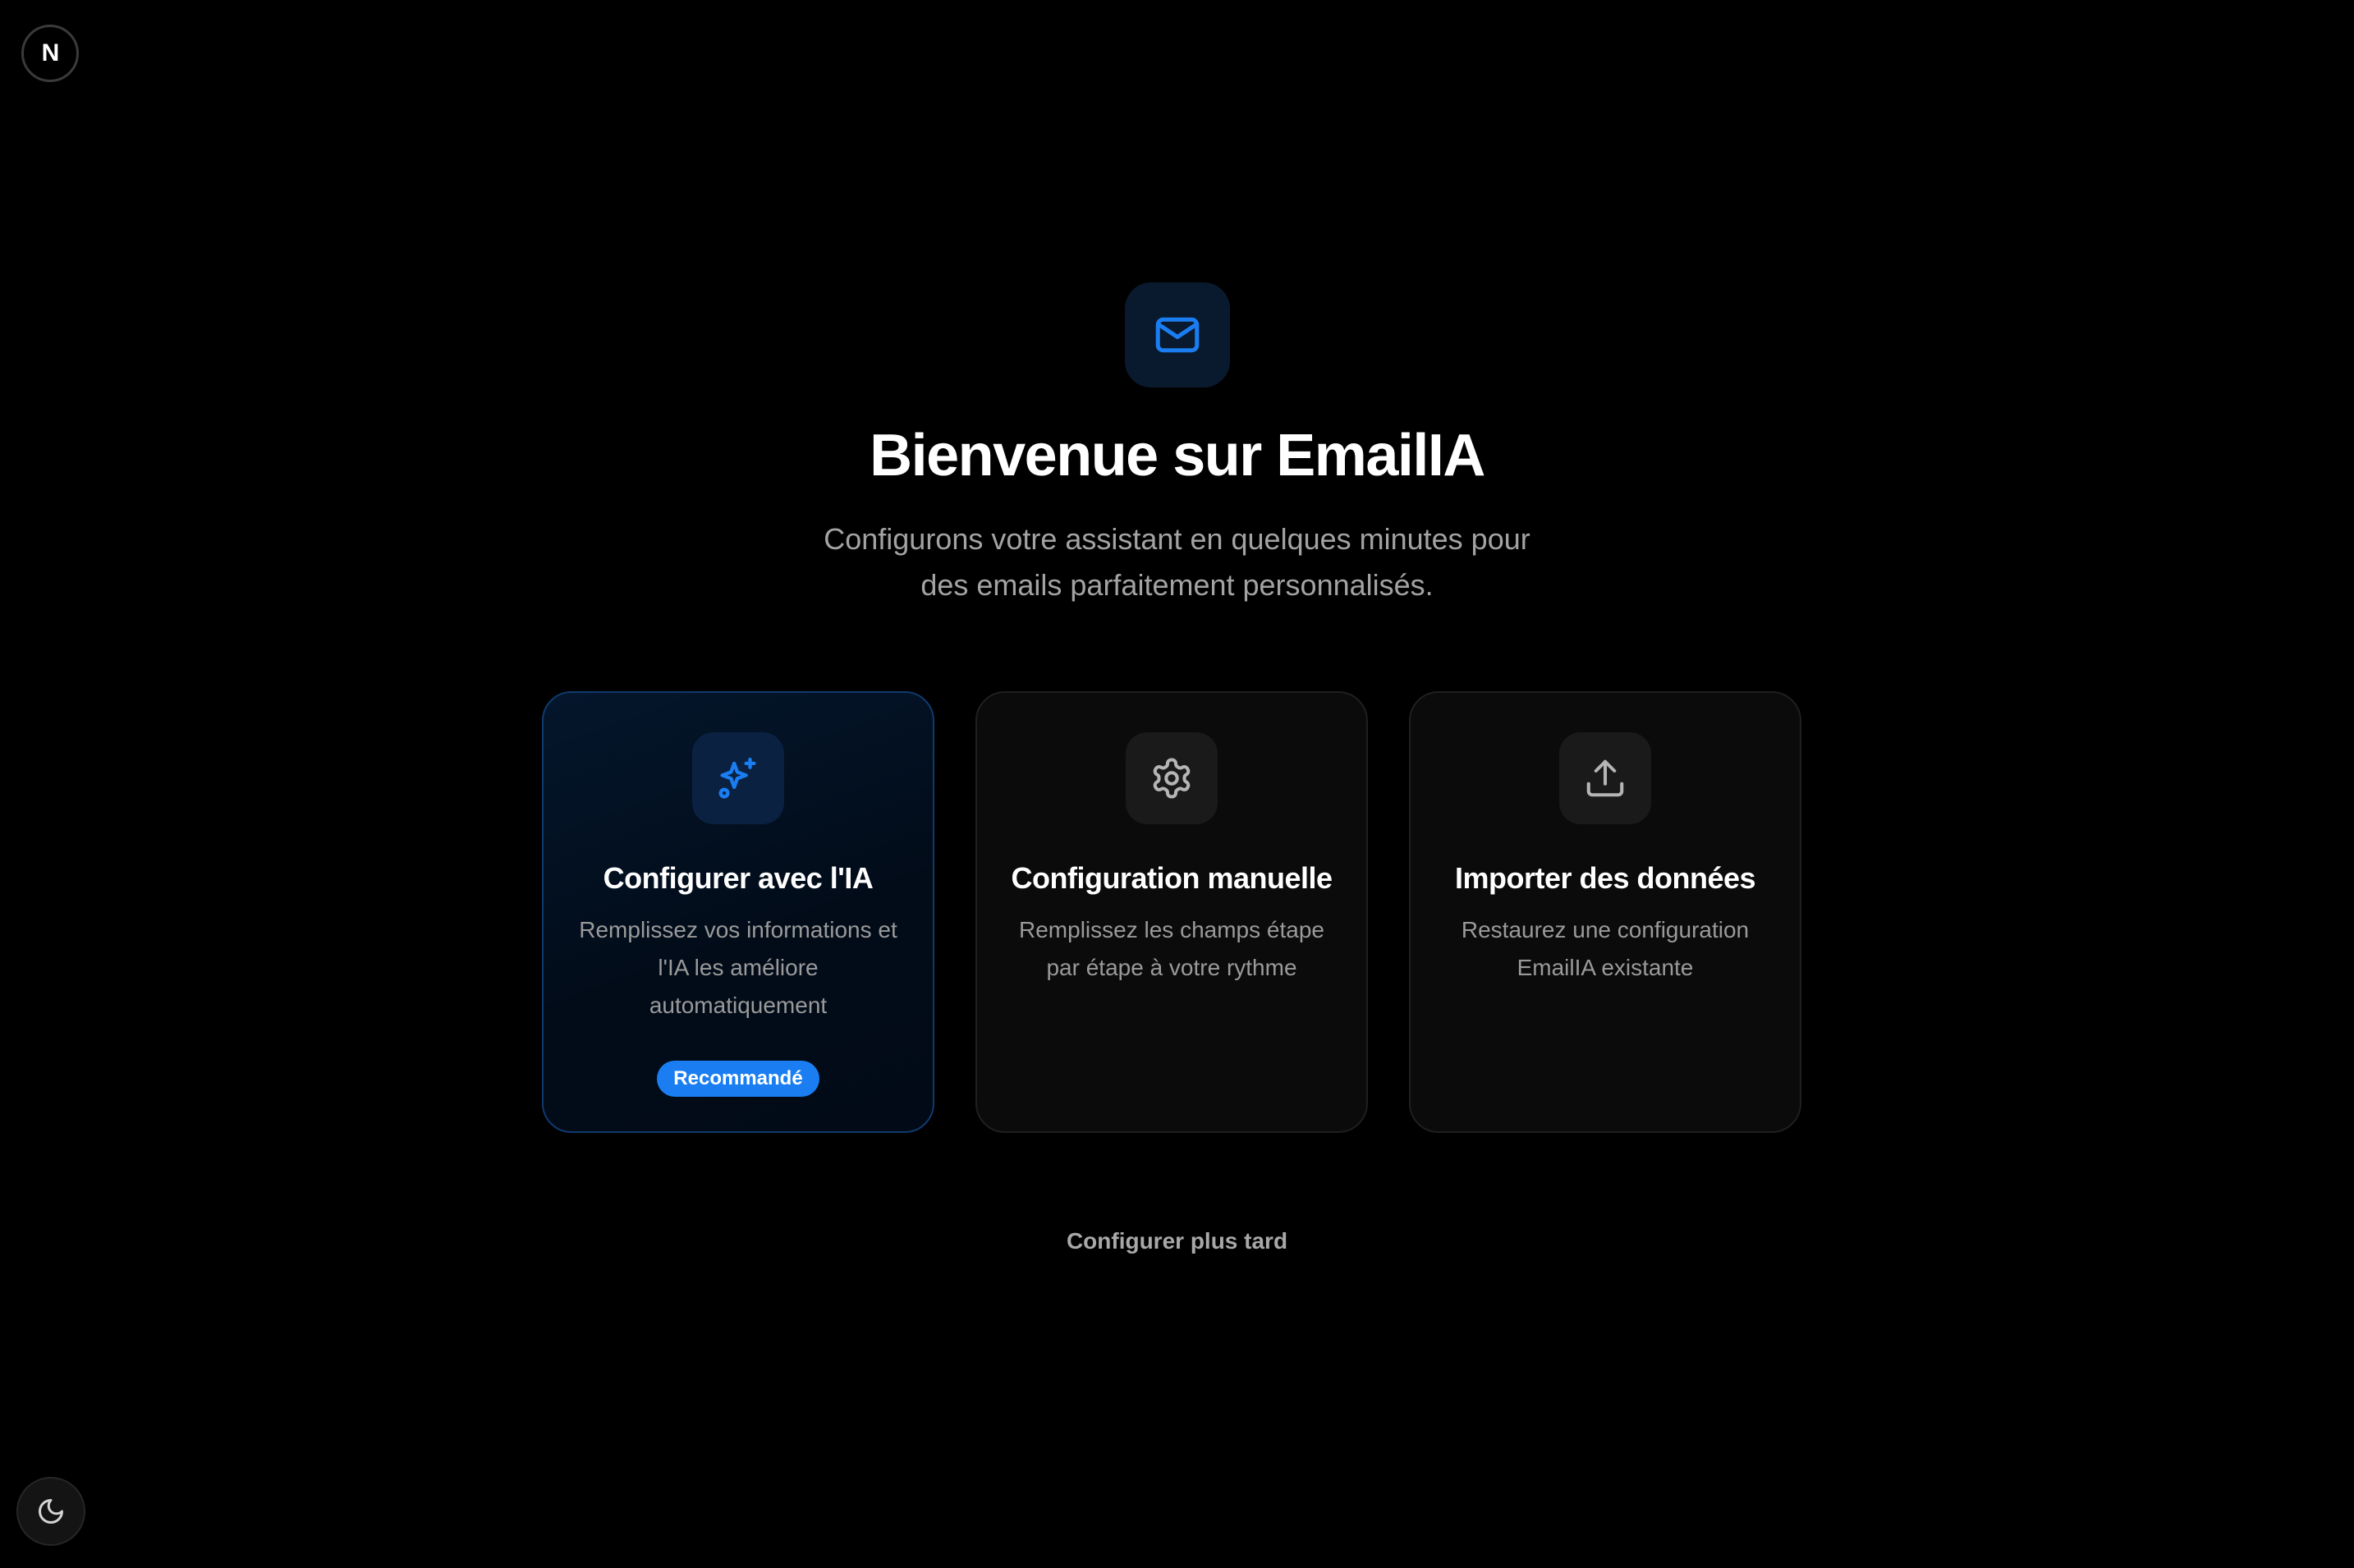  I want to click on option-title: Configuration manuelle, so click(1172, 878).